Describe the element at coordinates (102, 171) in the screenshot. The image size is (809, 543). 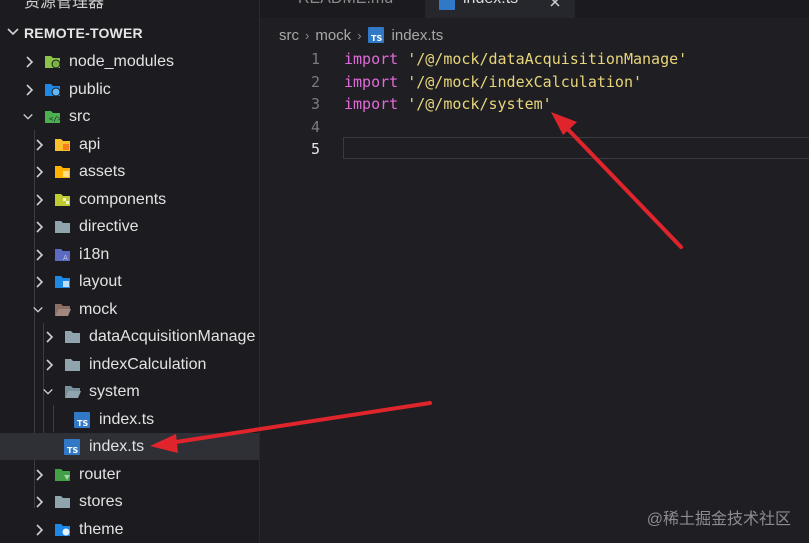
I see `tree-item-label: assets` at that location.